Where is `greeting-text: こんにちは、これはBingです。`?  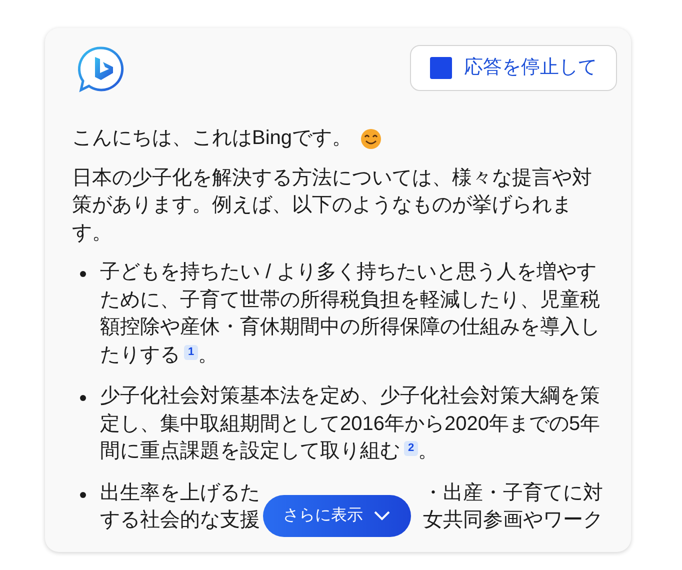
greeting-text: こんにちは、これはBingです。 is located at coordinates (212, 138).